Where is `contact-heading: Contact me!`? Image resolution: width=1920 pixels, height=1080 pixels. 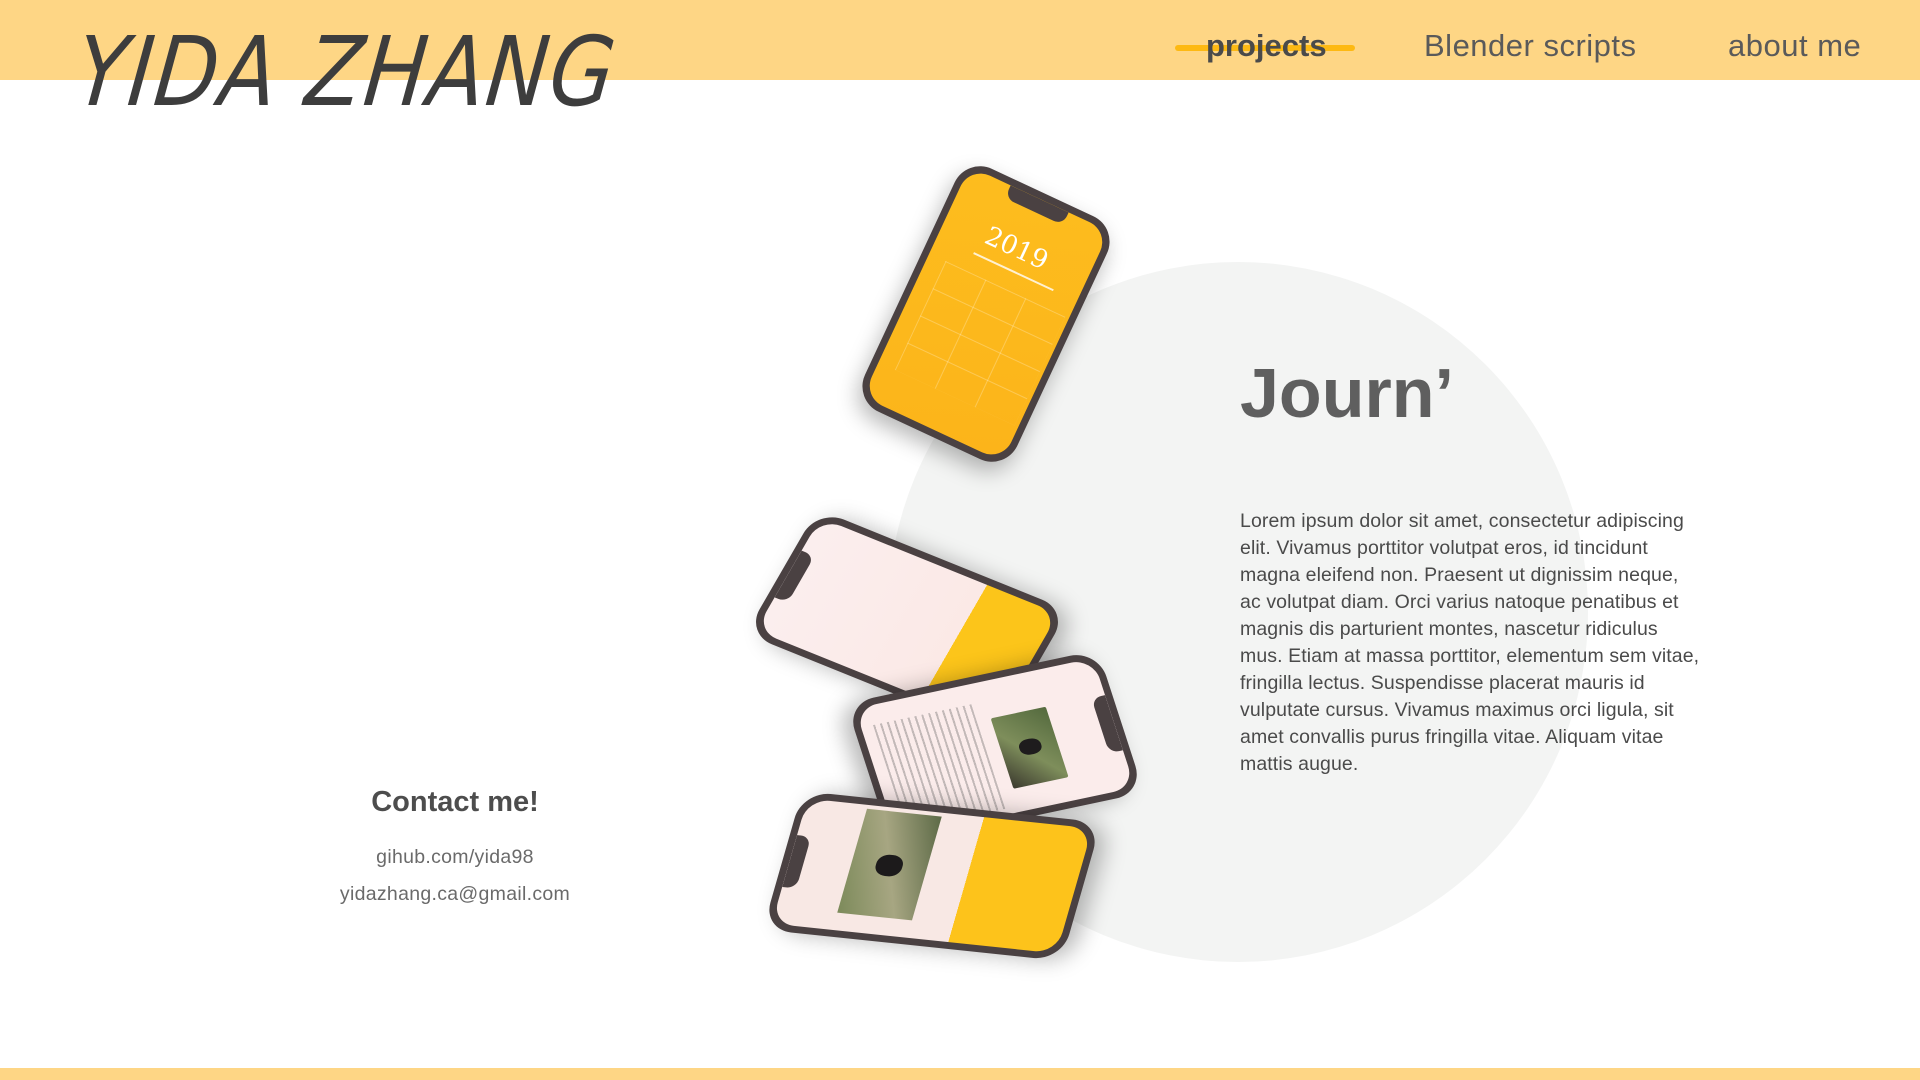 contact-heading: Contact me! is located at coordinates (455, 802).